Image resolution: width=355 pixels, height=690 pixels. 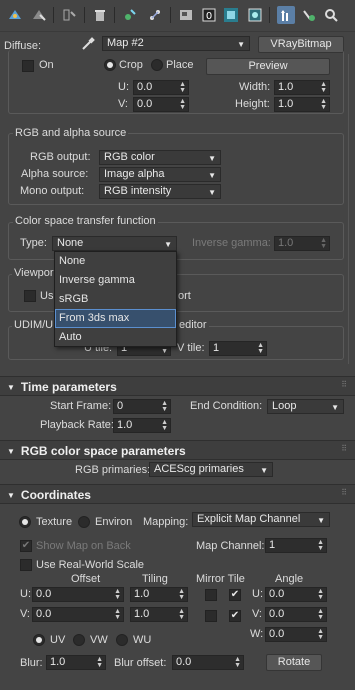 I want to click on map-channel-spinner: 1 ▲ ▼, so click(x=296, y=545).